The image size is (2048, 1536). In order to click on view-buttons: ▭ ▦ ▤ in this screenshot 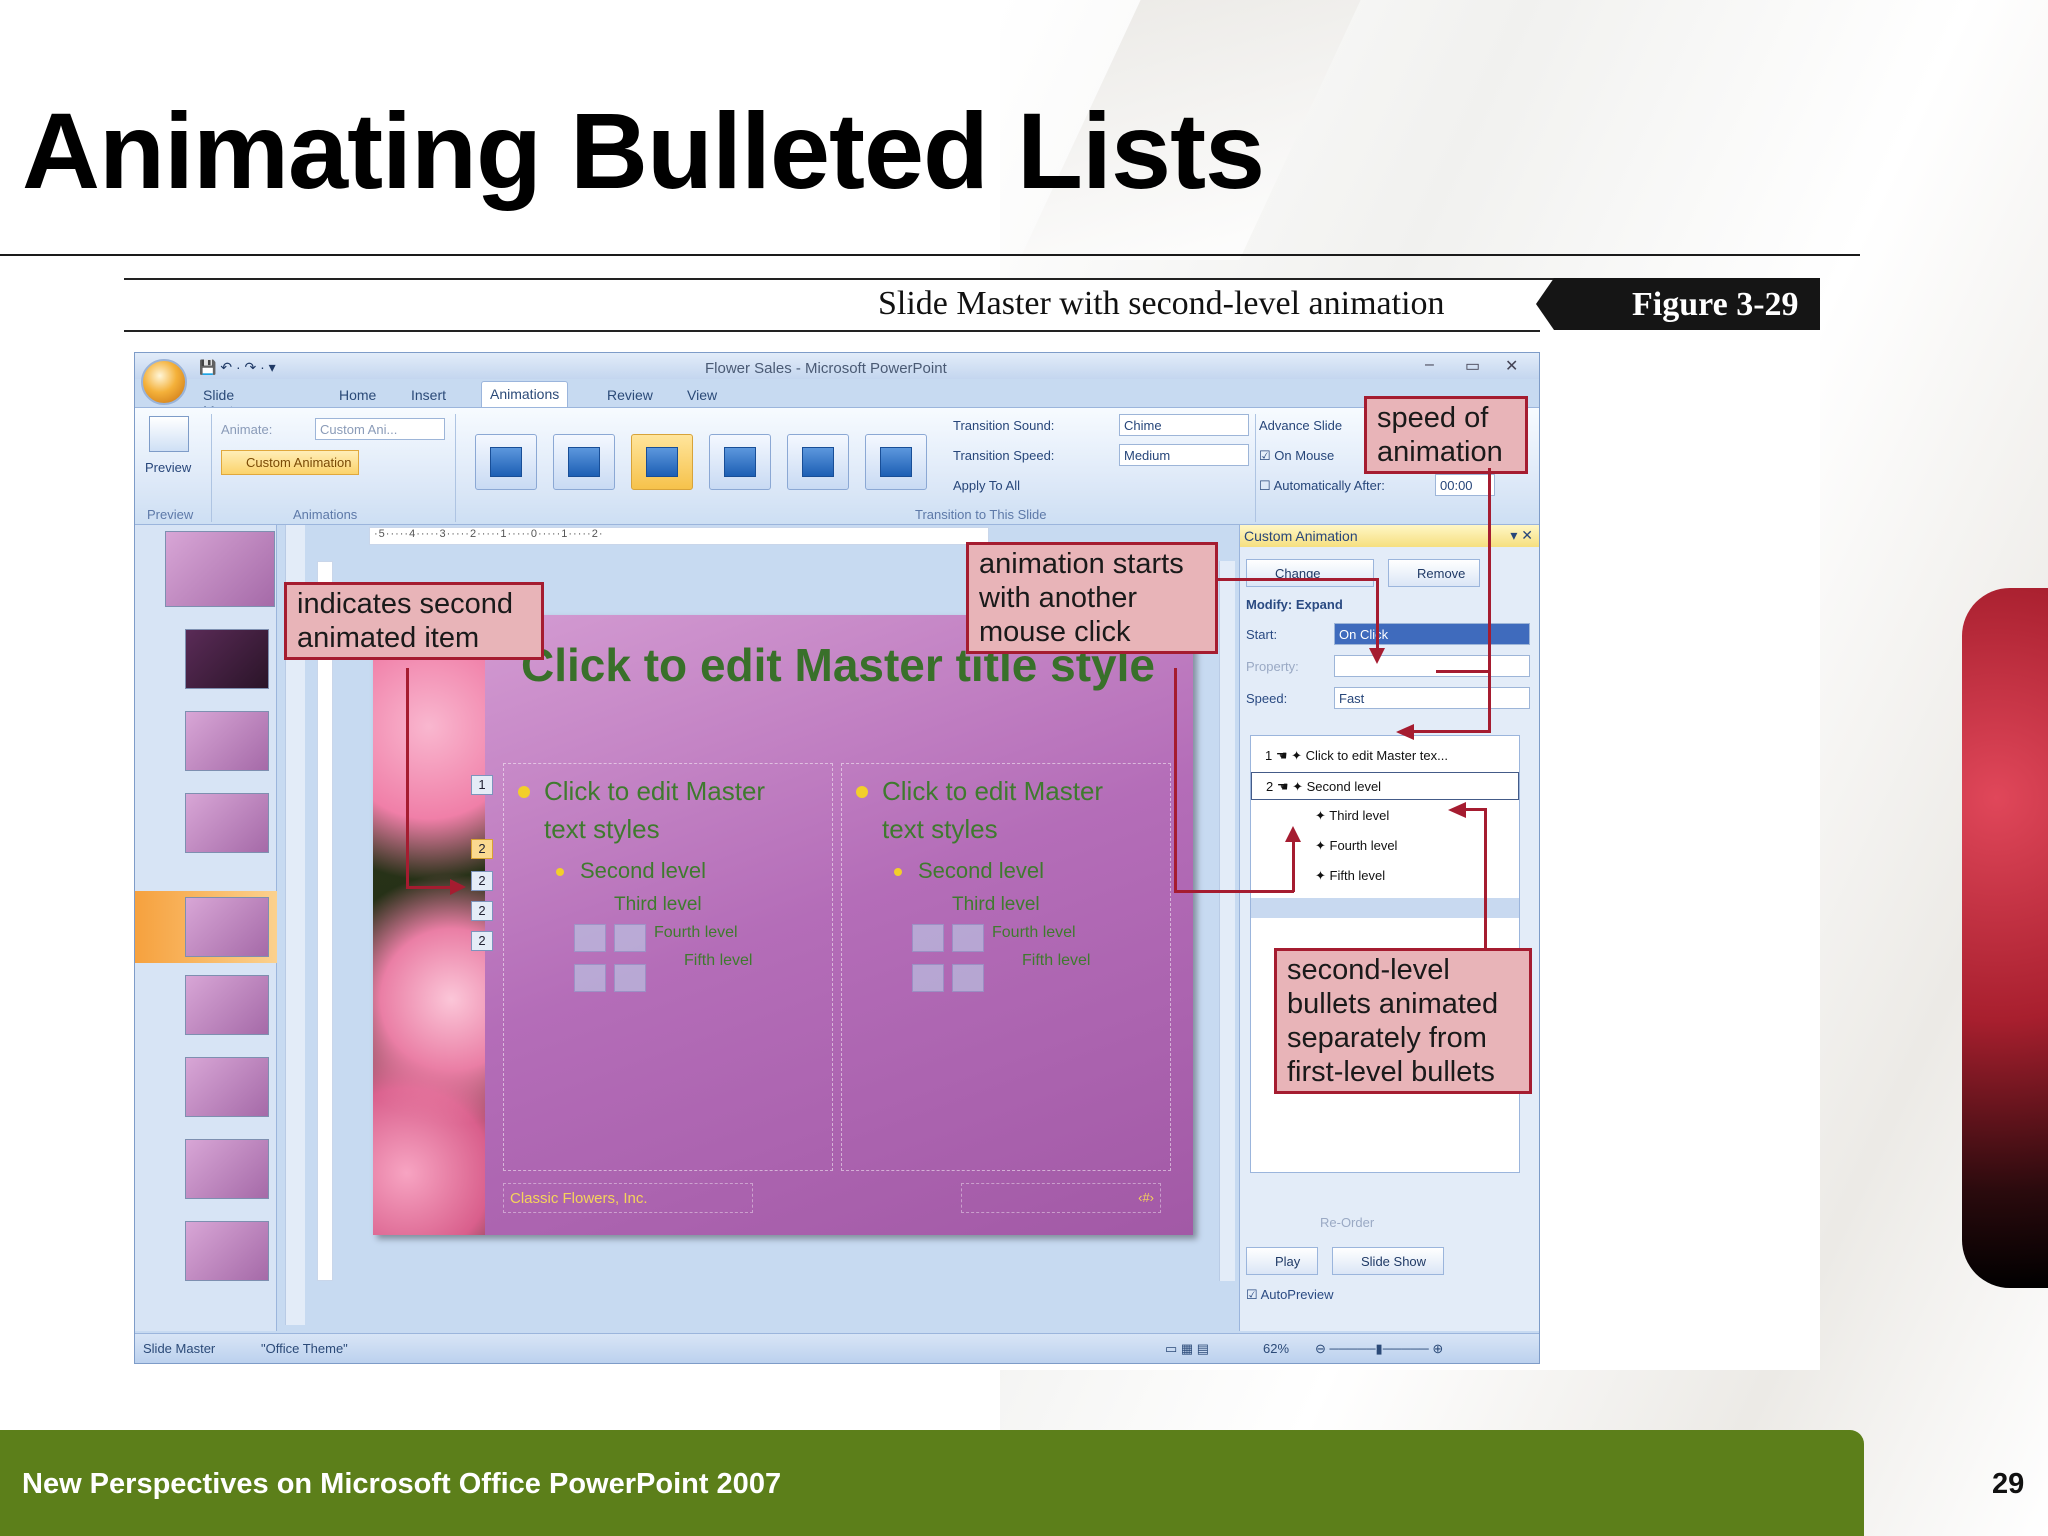, I will do `click(1187, 1349)`.